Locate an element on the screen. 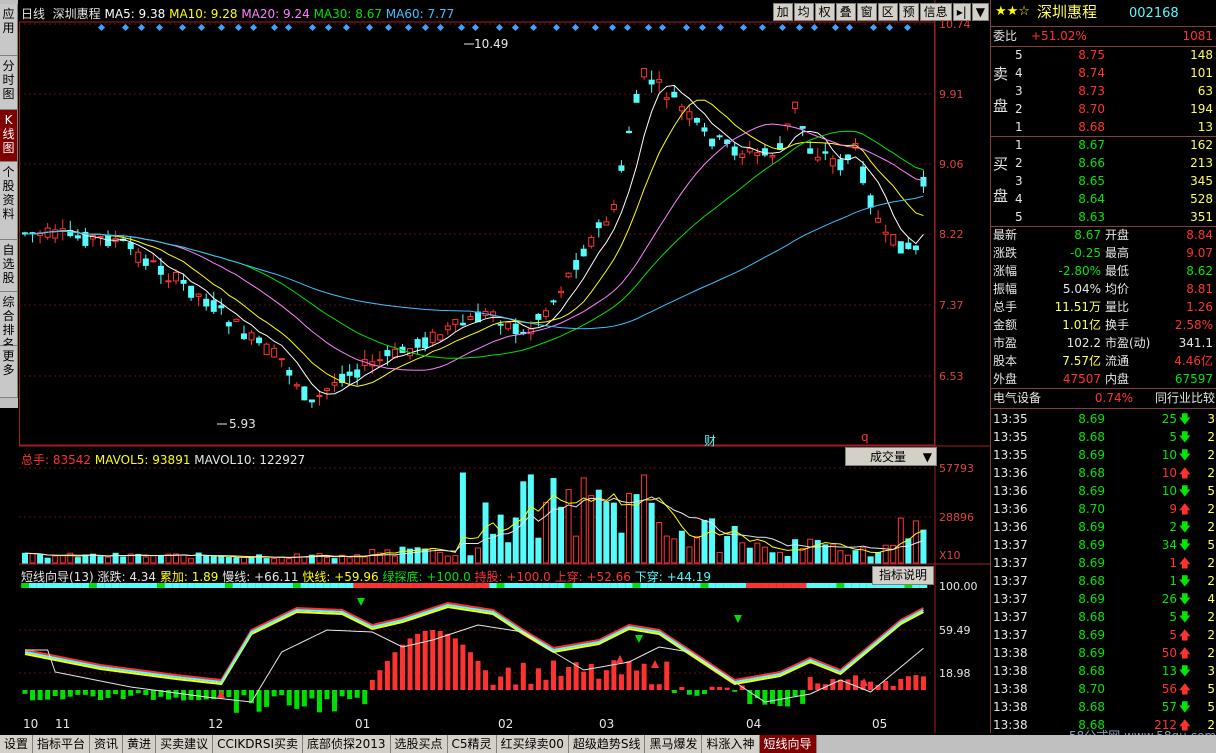 The width and height of the screenshot is (1216, 753). ask-side-char: 盘 is located at coordinates (1001, 106).